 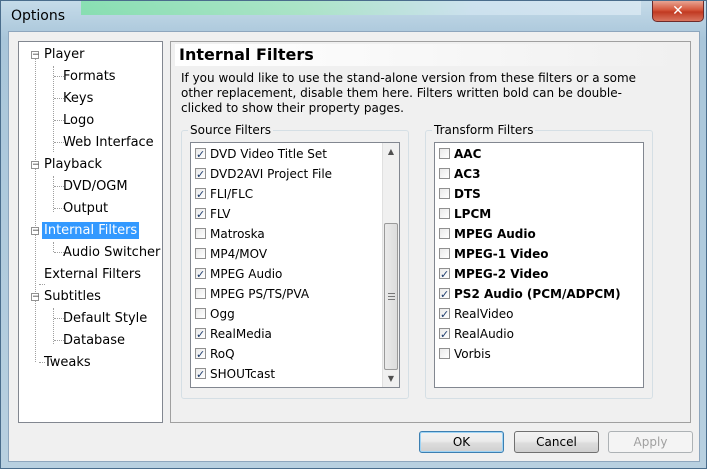 I want to click on scrollbar-grip, so click(x=391, y=293).